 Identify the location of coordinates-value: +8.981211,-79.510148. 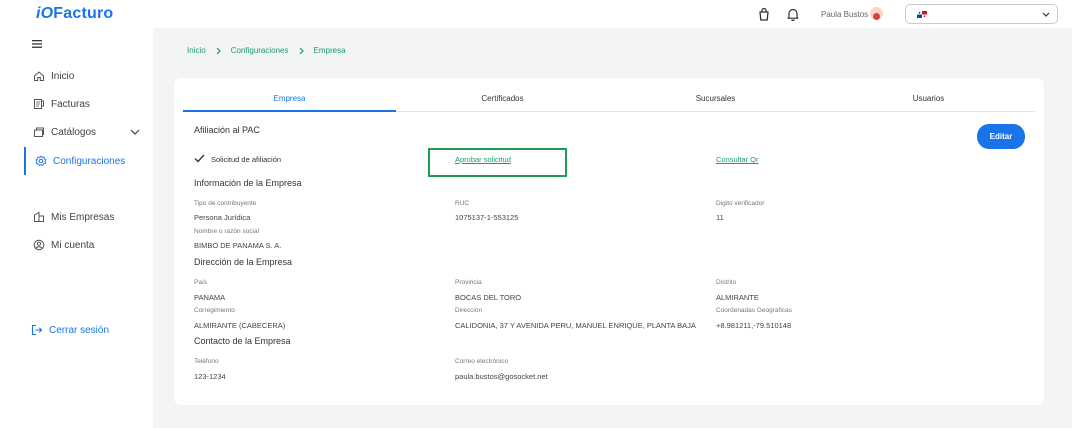
(754, 325).